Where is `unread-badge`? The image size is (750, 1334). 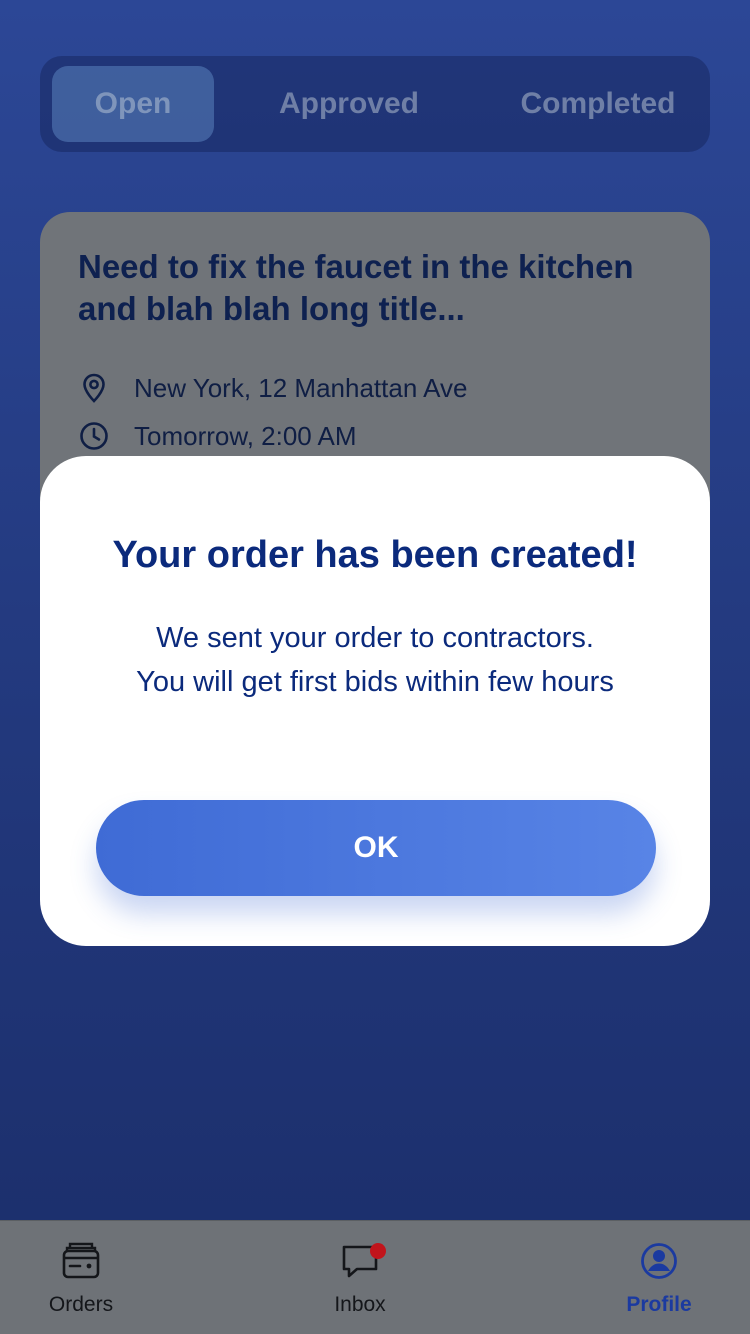 unread-badge is located at coordinates (378, 1251).